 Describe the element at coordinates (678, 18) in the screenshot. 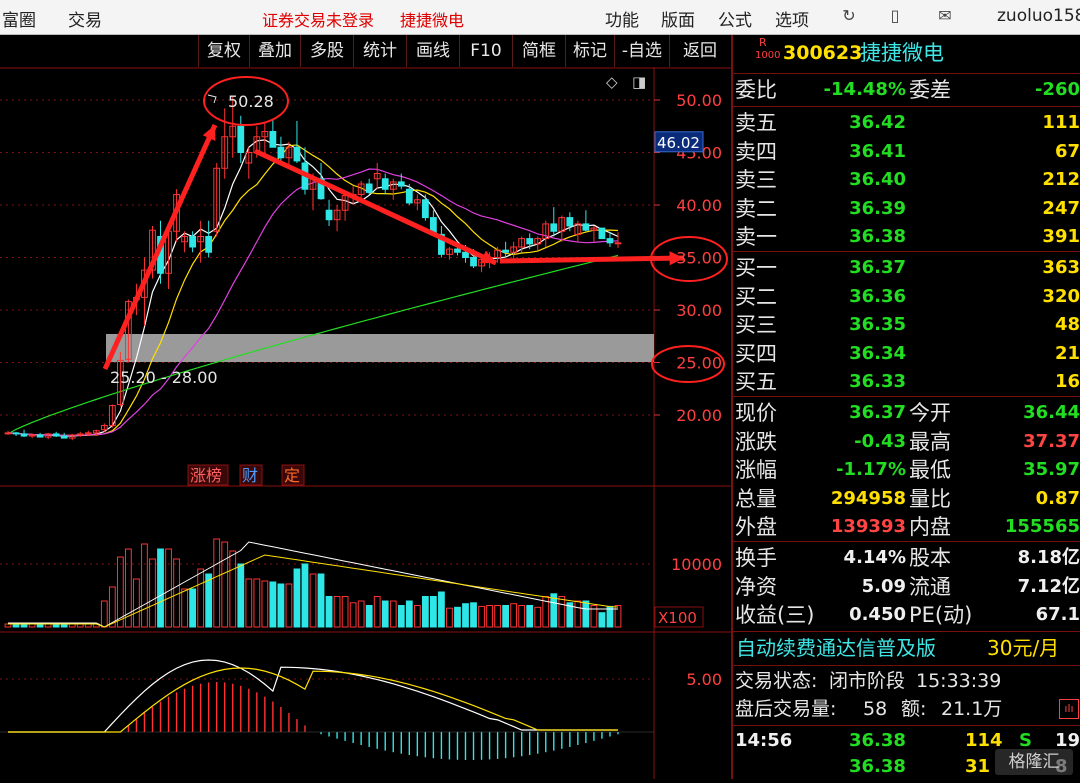

I see `menu-layout: 版面` at that location.